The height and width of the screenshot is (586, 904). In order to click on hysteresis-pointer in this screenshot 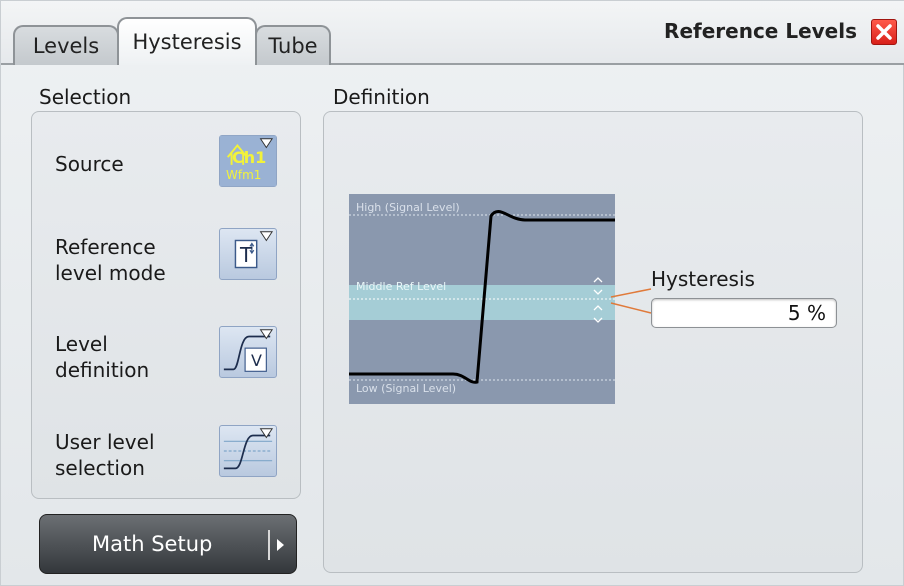, I will do `click(631, 301)`.